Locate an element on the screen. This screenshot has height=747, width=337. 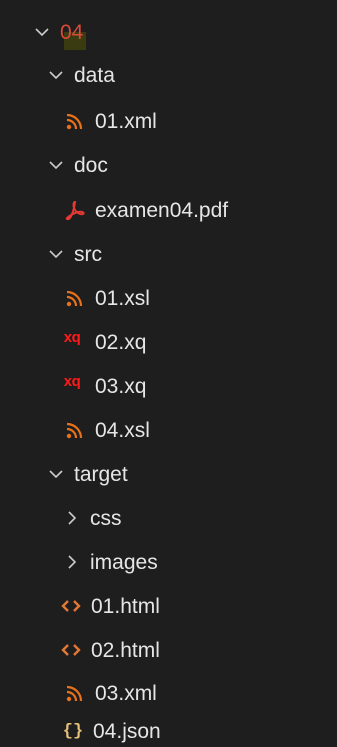
file-label: 04.json is located at coordinates (127, 731).